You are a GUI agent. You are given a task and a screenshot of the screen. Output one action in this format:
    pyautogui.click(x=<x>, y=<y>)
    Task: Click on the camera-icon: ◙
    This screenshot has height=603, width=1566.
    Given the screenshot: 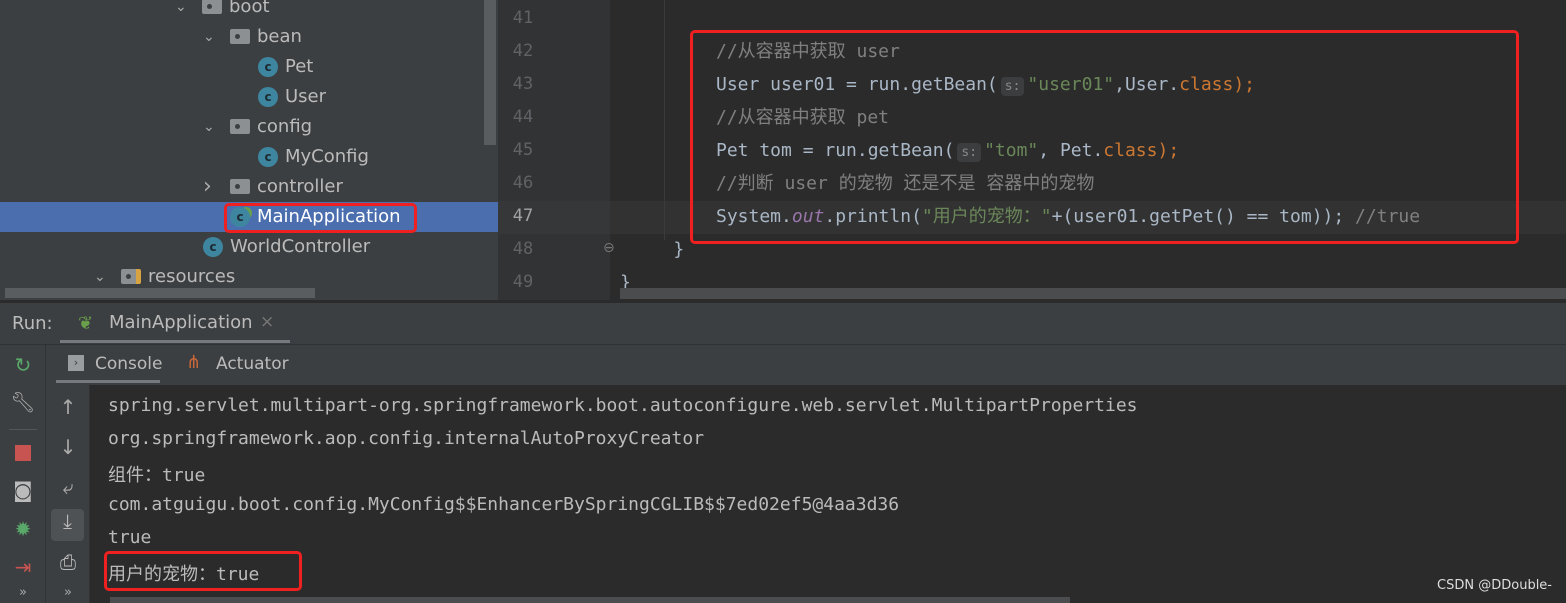 What is the action you would take?
    pyautogui.click(x=23, y=490)
    